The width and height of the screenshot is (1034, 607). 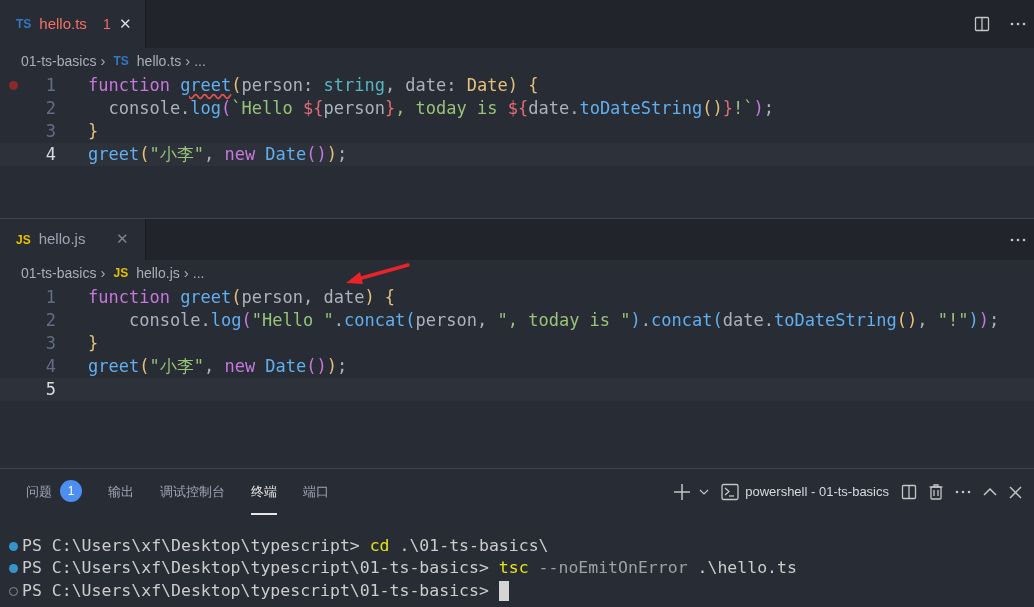 What do you see at coordinates (1015, 492) in the screenshot?
I see `close-icon` at bounding box center [1015, 492].